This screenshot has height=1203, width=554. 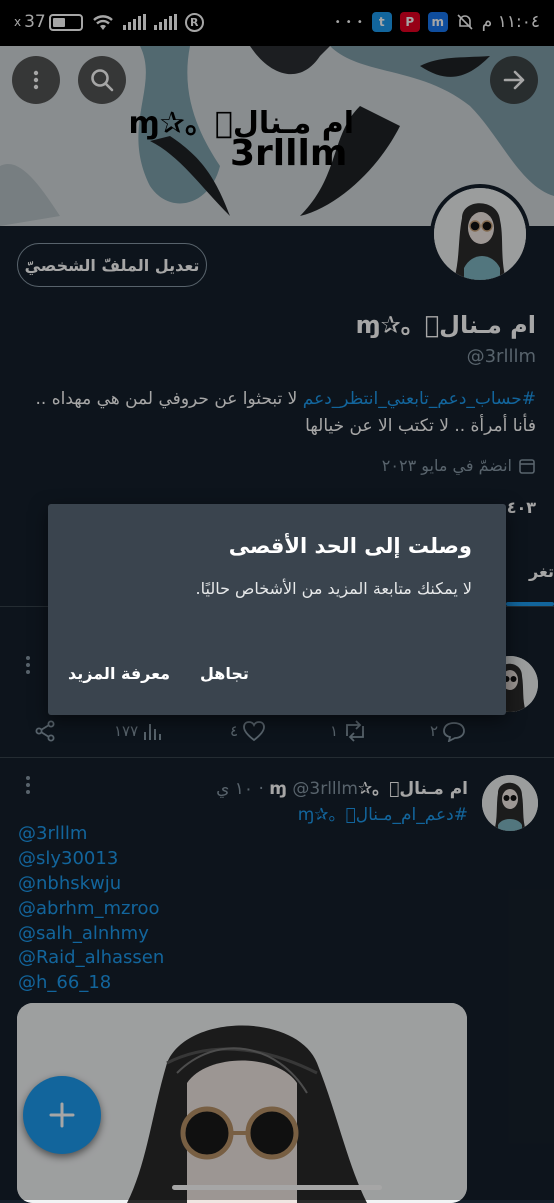 What do you see at coordinates (224, 673) in the screenshot?
I see `ignore-button: تجاهل` at bounding box center [224, 673].